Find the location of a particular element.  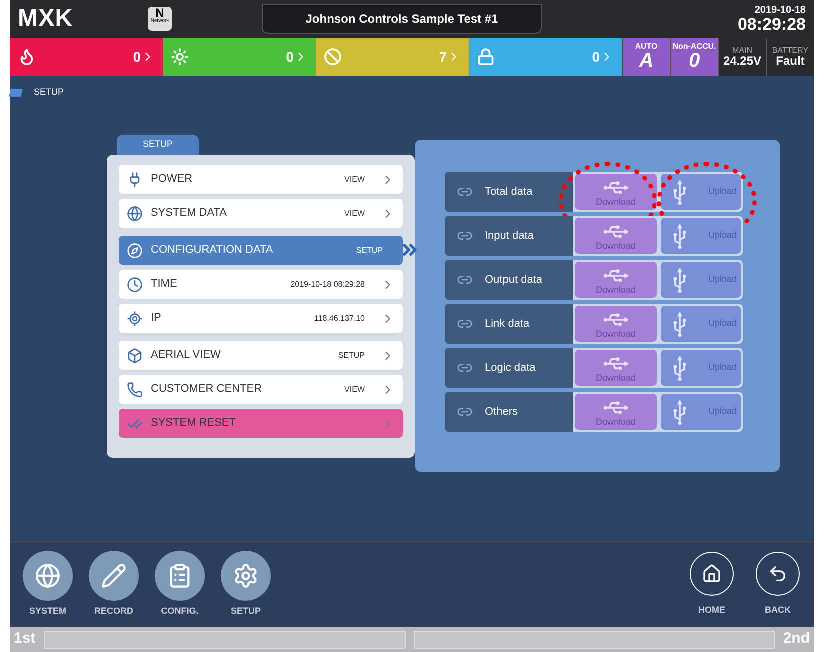

clock: 08:29:28 is located at coordinates (772, 24).